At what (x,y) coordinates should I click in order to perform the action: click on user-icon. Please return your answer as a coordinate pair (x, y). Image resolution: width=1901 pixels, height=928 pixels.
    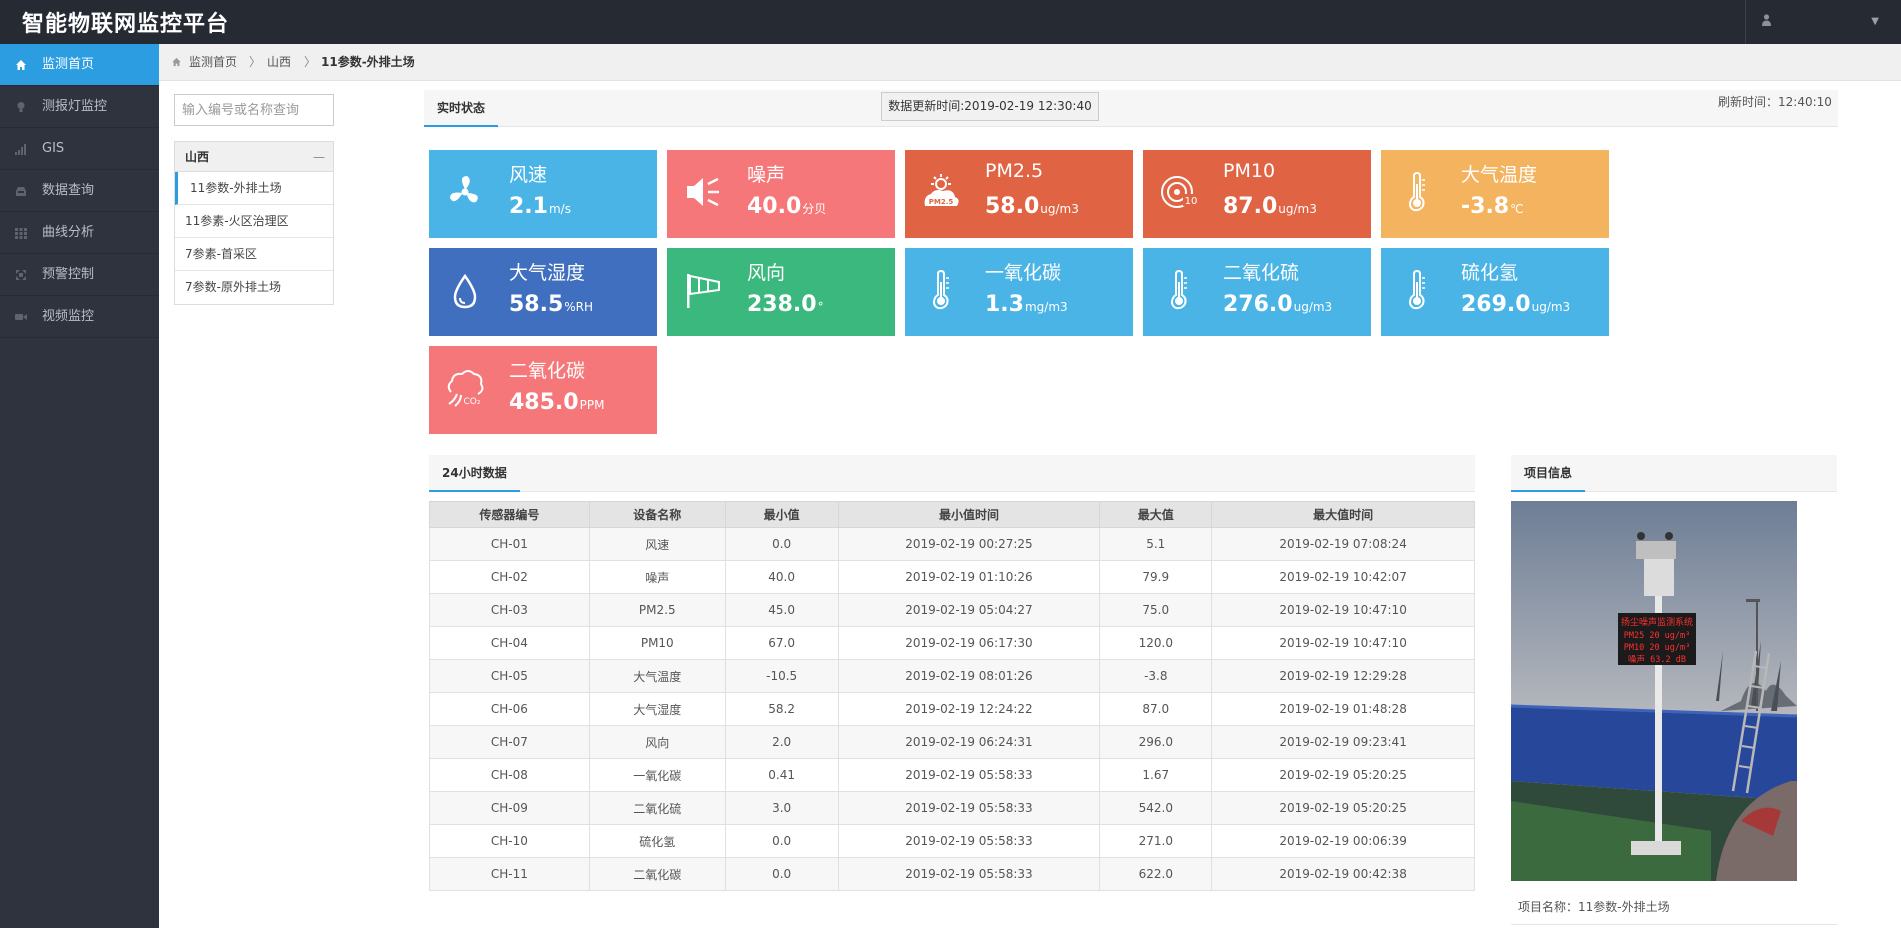
    Looking at the image, I should click on (1766, 20).